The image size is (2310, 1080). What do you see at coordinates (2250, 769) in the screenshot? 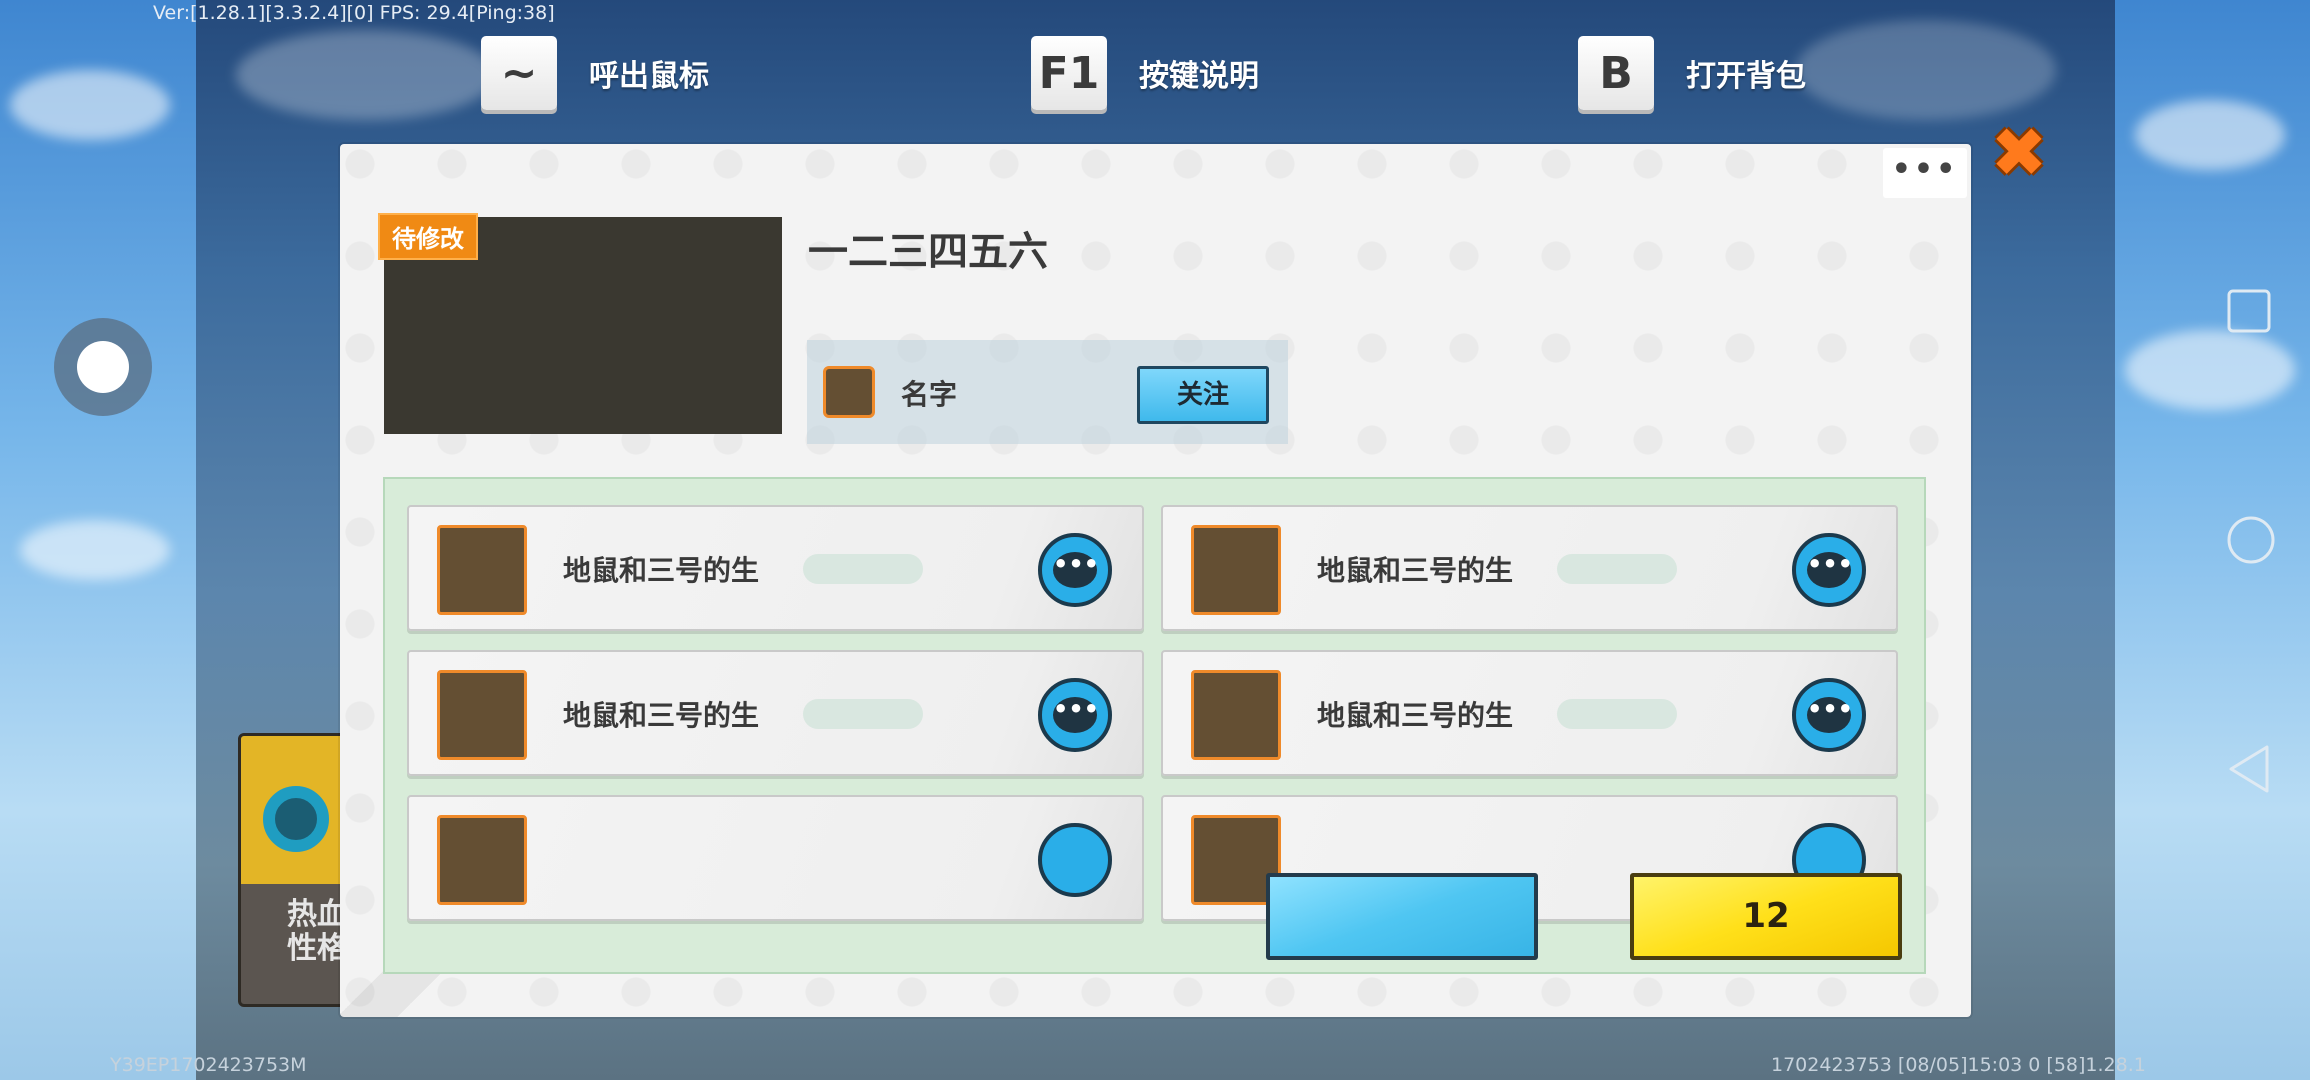
I see `back-icon` at bounding box center [2250, 769].